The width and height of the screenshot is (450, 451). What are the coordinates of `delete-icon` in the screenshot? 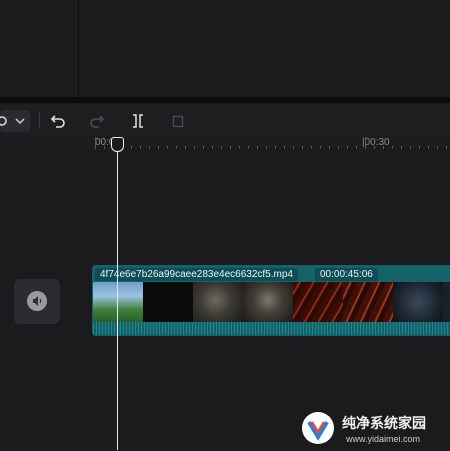 It's located at (178, 121).